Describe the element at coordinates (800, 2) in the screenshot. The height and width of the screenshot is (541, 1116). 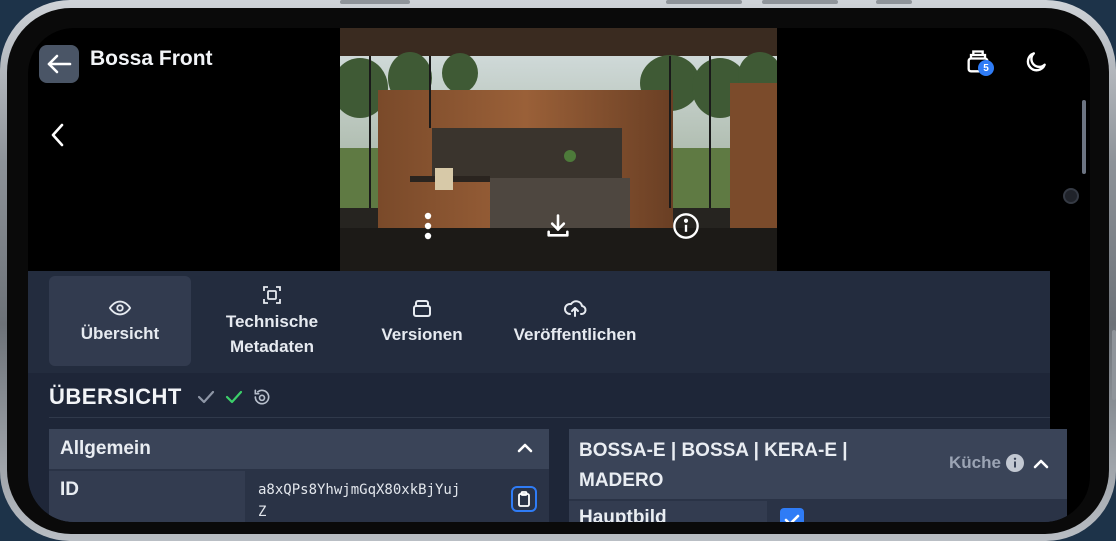
I see `volume-down-button` at that location.